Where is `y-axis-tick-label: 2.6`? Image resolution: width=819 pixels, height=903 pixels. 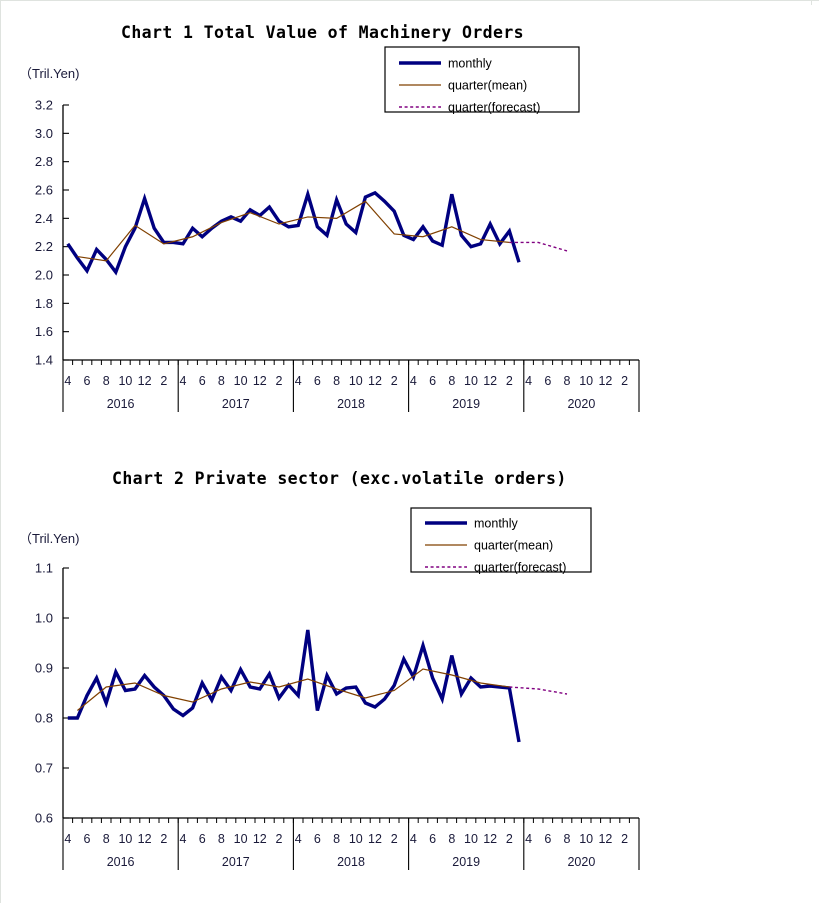
y-axis-tick-label: 2.6 is located at coordinates (44, 190).